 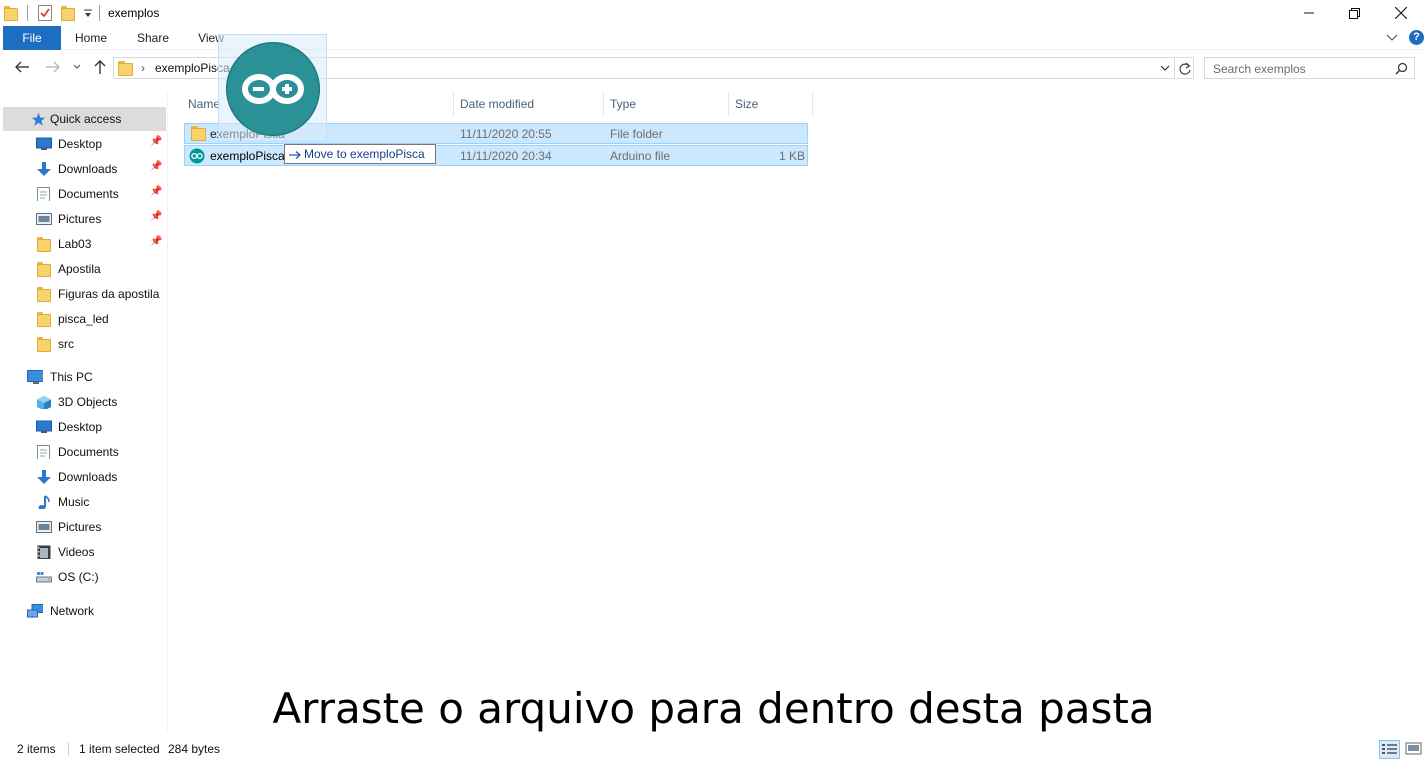 What do you see at coordinates (44, 402) in the screenshot?
I see `3d-objects-icon` at bounding box center [44, 402].